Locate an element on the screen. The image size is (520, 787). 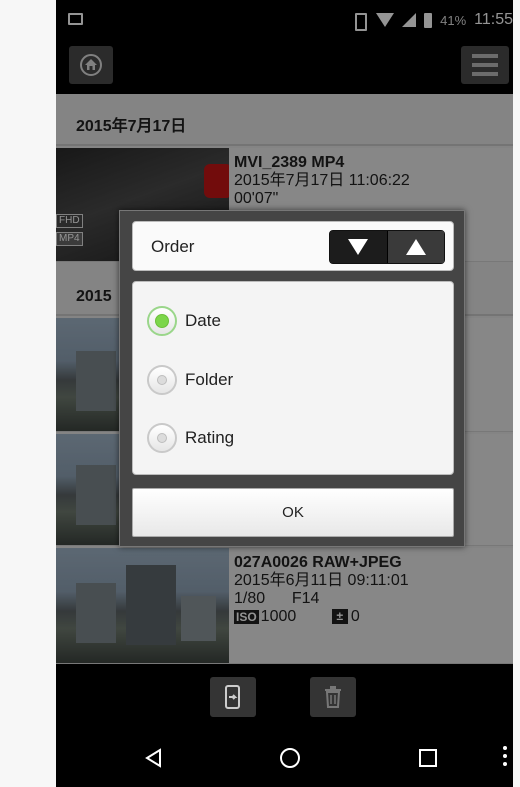
home-circle-icon is located at coordinates (290, 758).